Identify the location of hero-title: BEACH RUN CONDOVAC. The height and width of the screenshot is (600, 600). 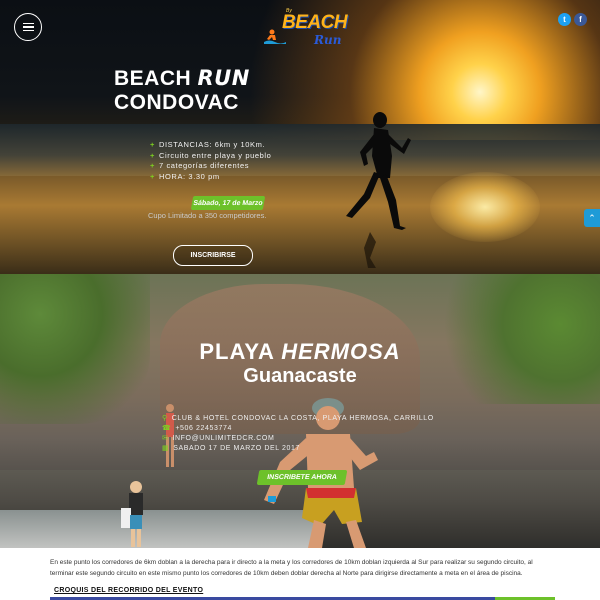
(182, 90).